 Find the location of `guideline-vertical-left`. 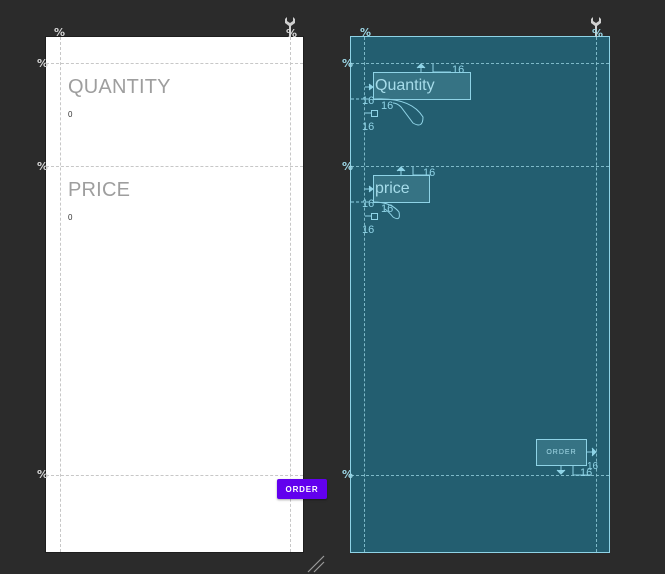

guideline-vertical-left is located at coordinates (60, 294).